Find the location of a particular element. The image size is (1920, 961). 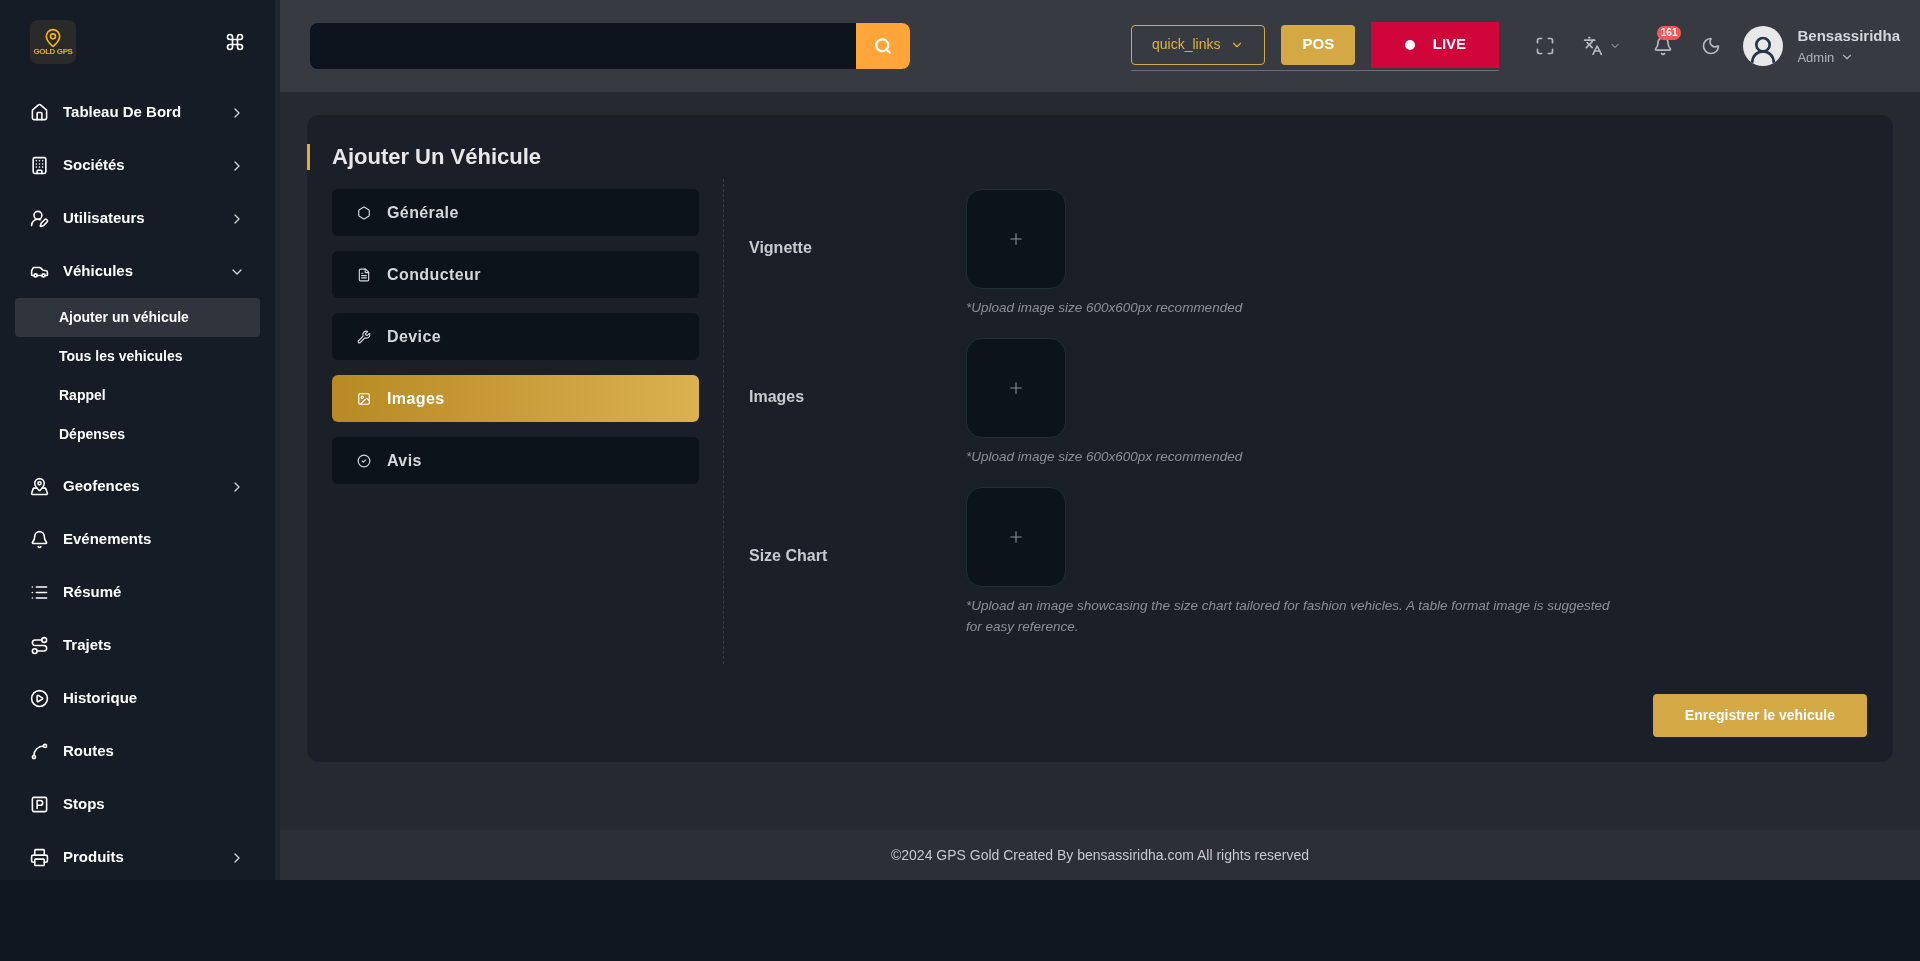

fullscreen-icon is located at coordinates (1545, 46).